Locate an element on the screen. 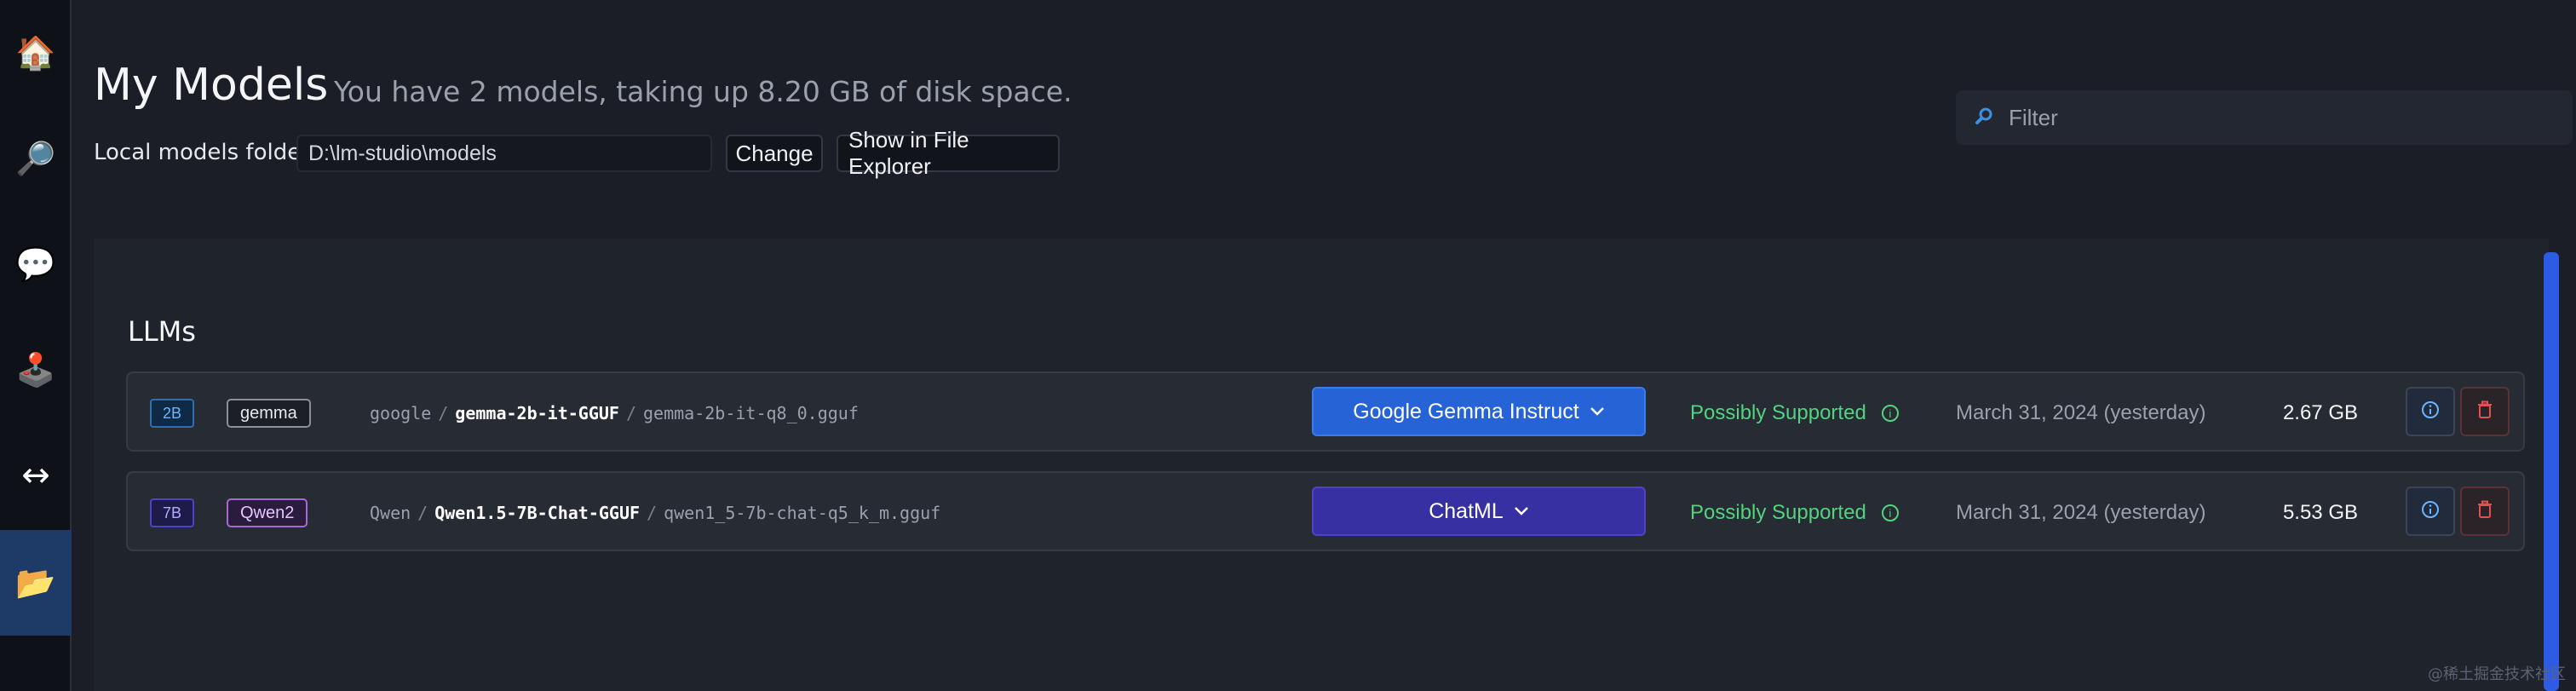  architecture-badge: Qwen2 is located at coordinates (267, 512).